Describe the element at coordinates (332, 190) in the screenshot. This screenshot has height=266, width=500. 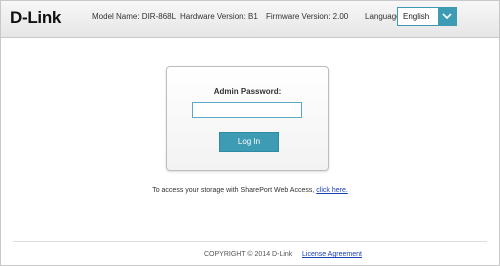
I see `shareport-link: click here.` at that location.